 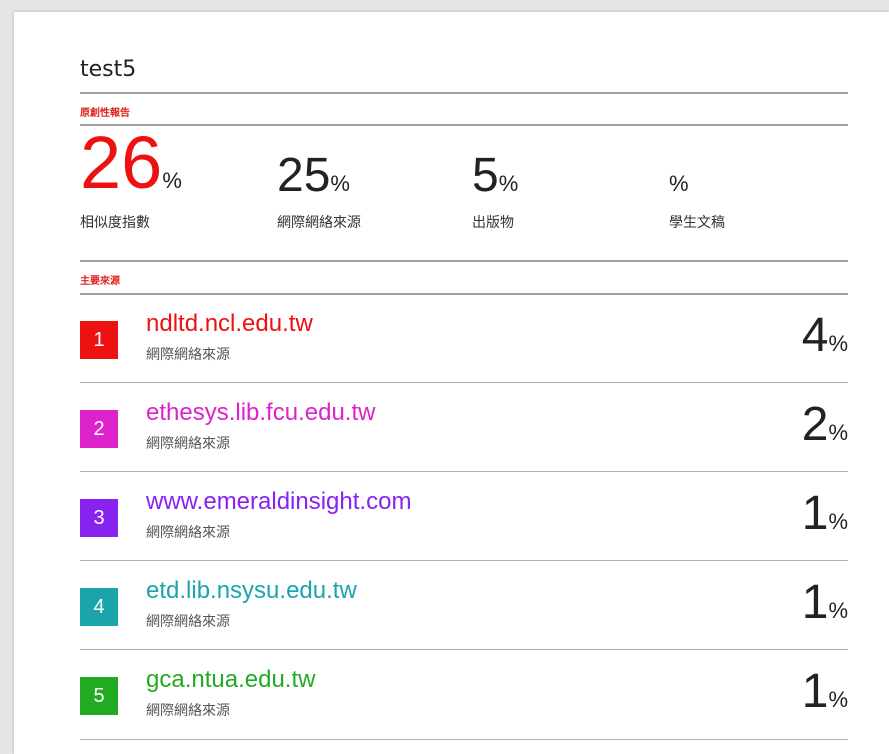 I want to click on source-domain-link: etd.lib.nsysu.edu.tw, so click(x=251, y=591).